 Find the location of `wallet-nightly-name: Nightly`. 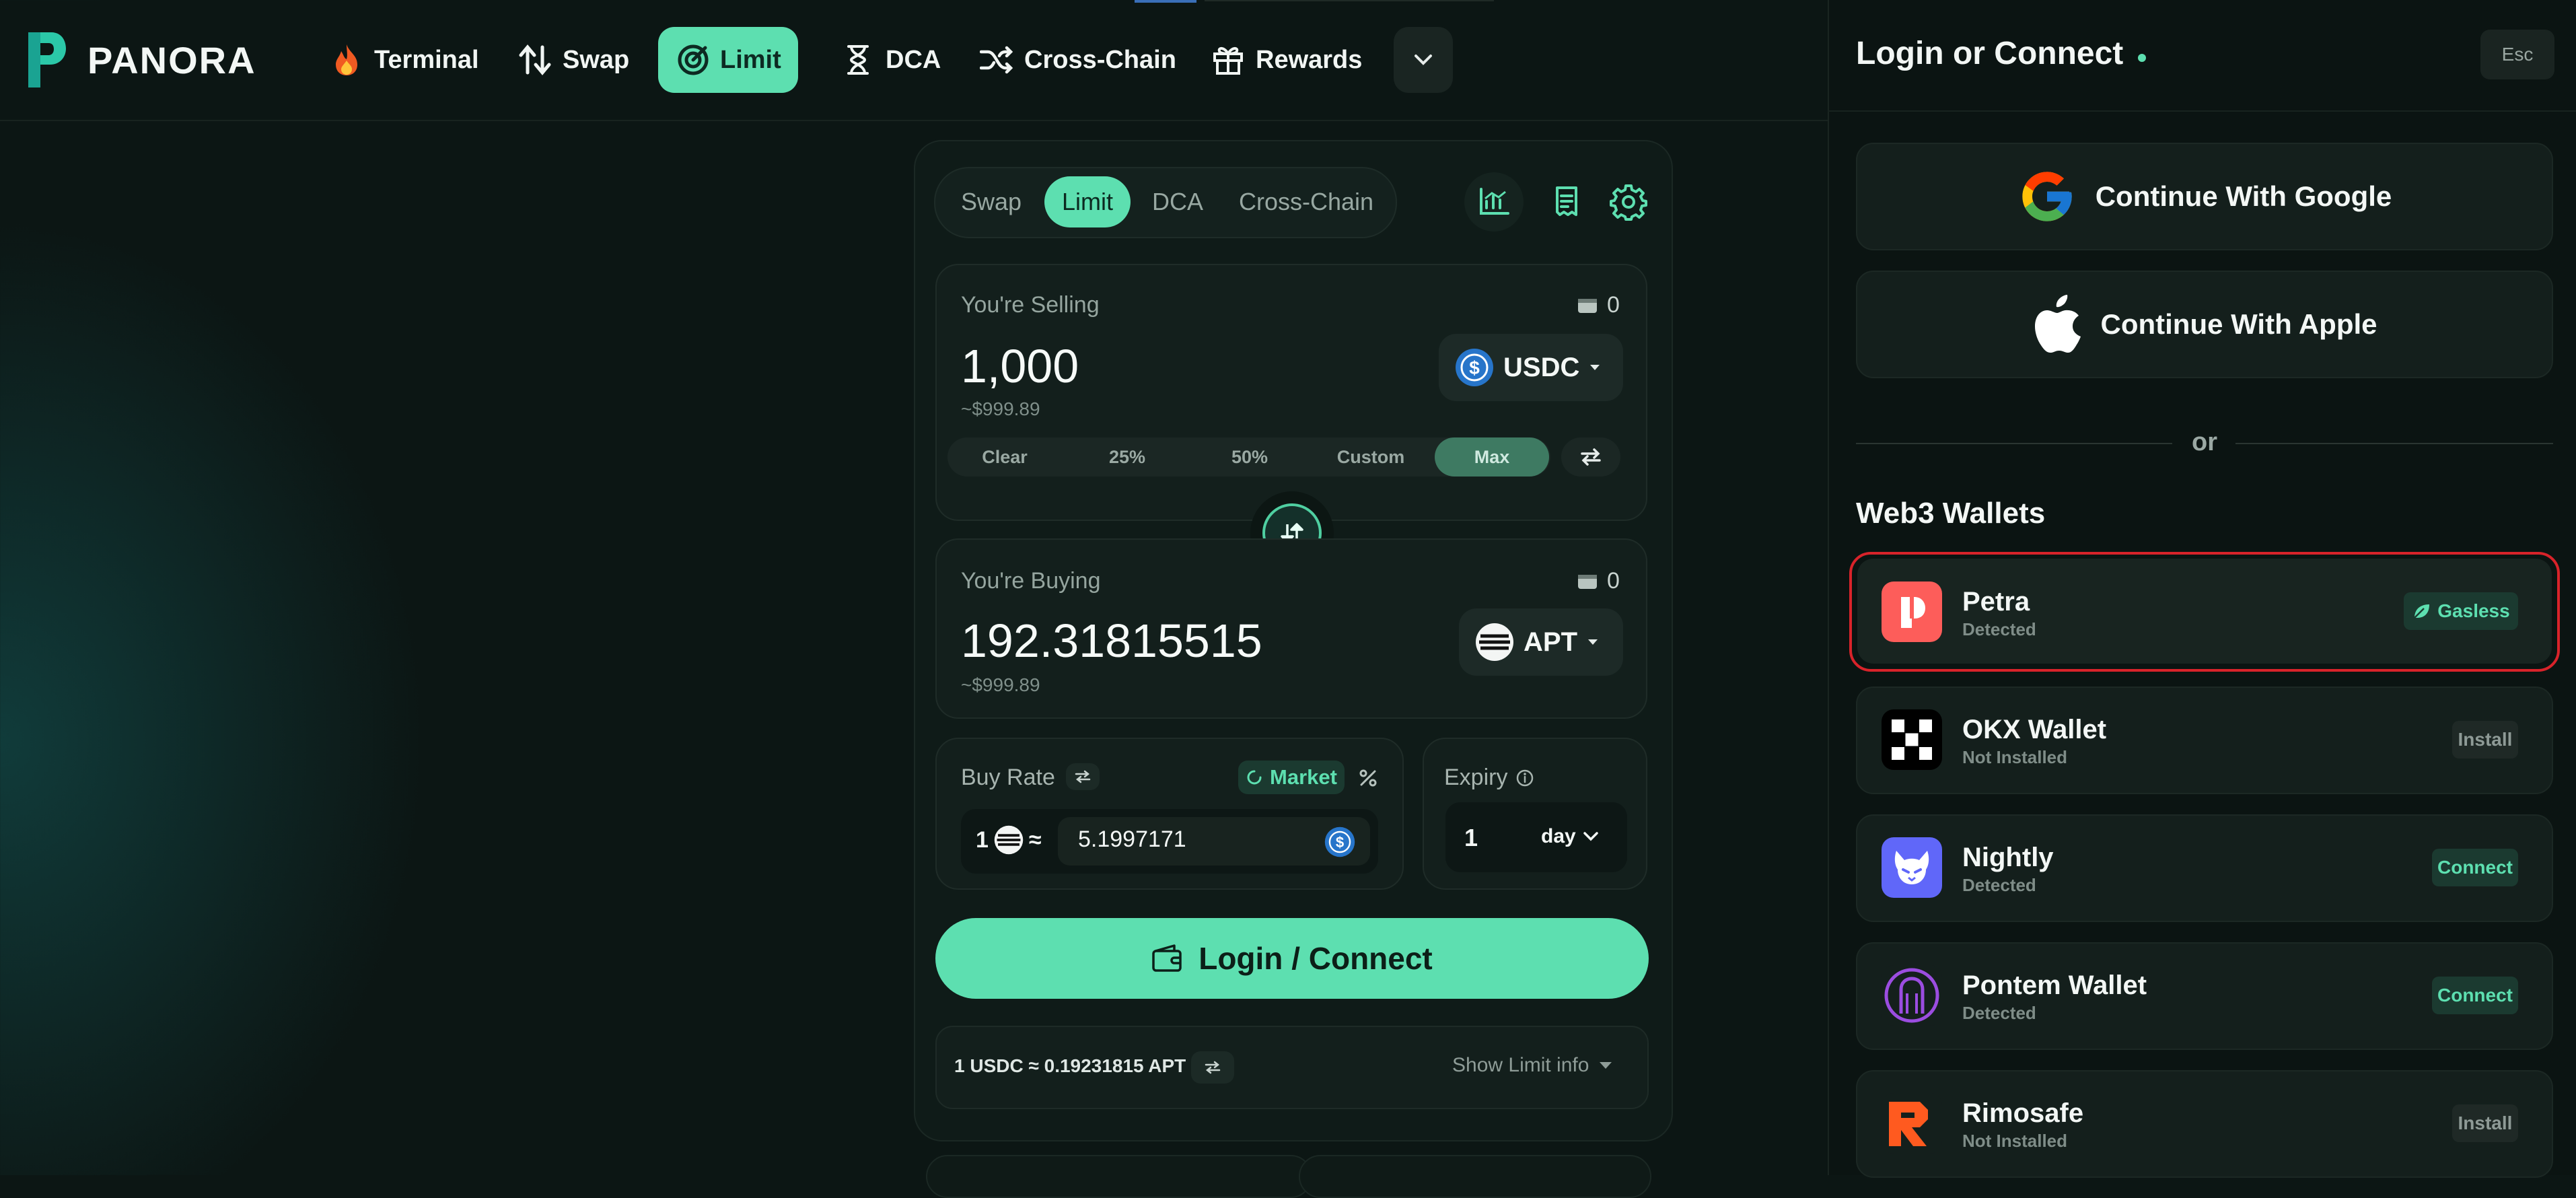

wallet-nightly-name: Nightly is located at coordinates (2008, 858).